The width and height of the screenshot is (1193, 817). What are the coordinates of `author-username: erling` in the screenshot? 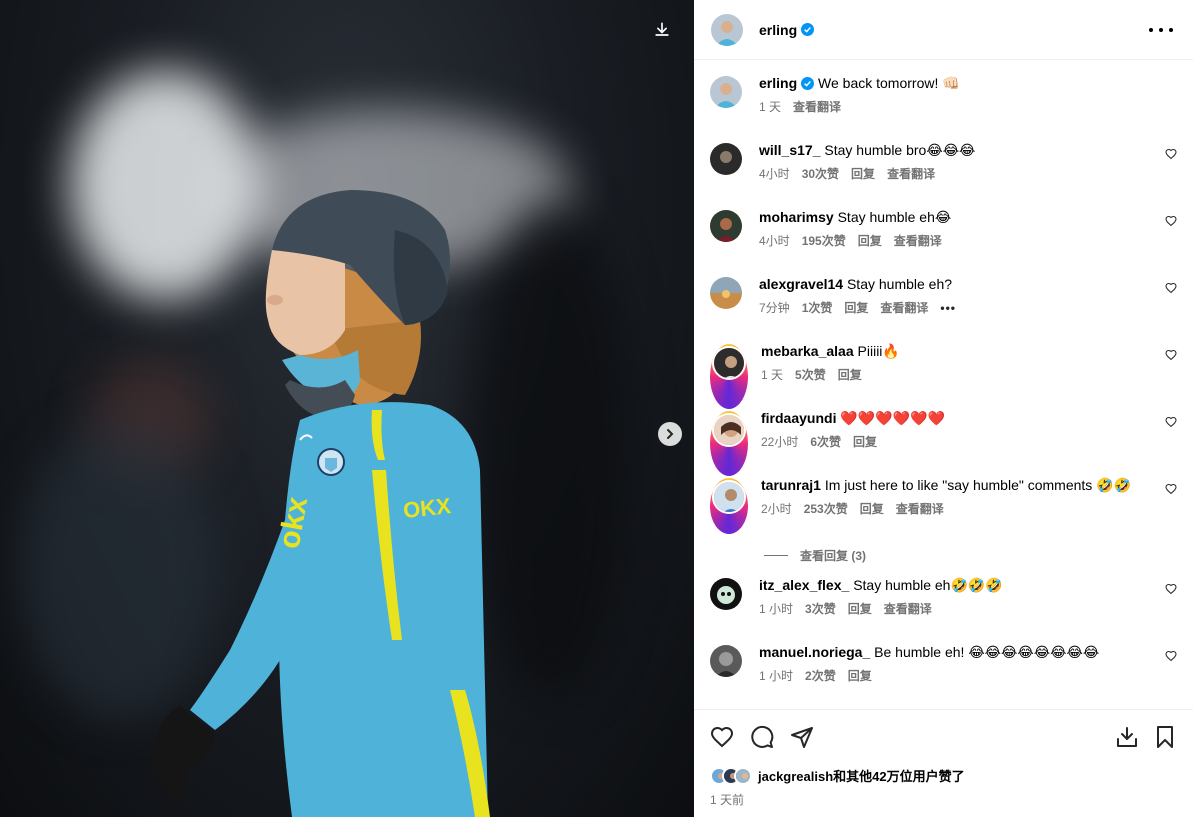 It's located at (778, 30).